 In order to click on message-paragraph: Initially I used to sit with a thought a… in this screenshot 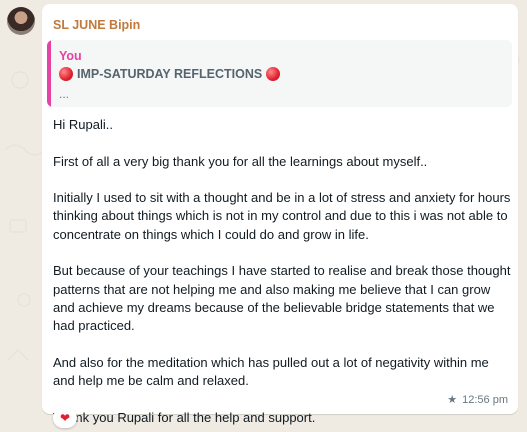, I will do `click(282, 216)`.